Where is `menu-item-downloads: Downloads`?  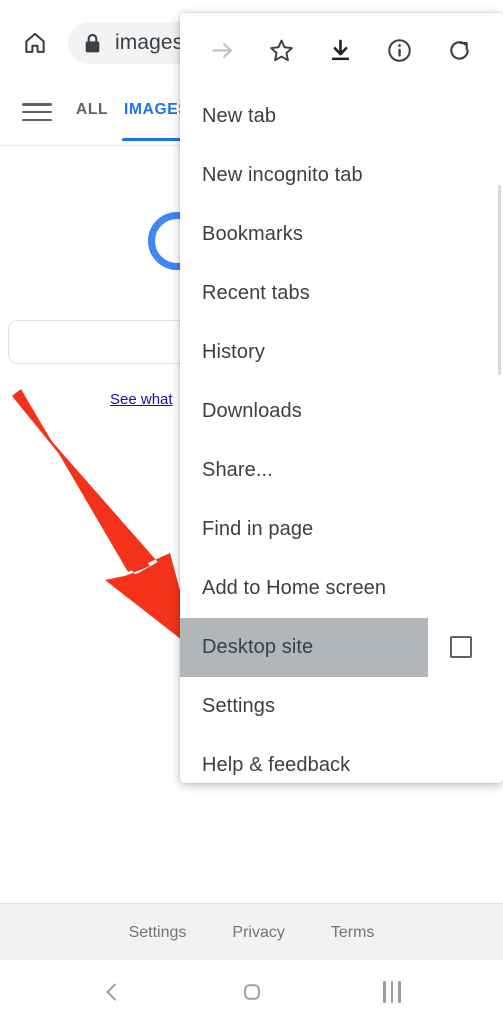 menu-item-downloads: Downloads is located at coordinates (341, 411).